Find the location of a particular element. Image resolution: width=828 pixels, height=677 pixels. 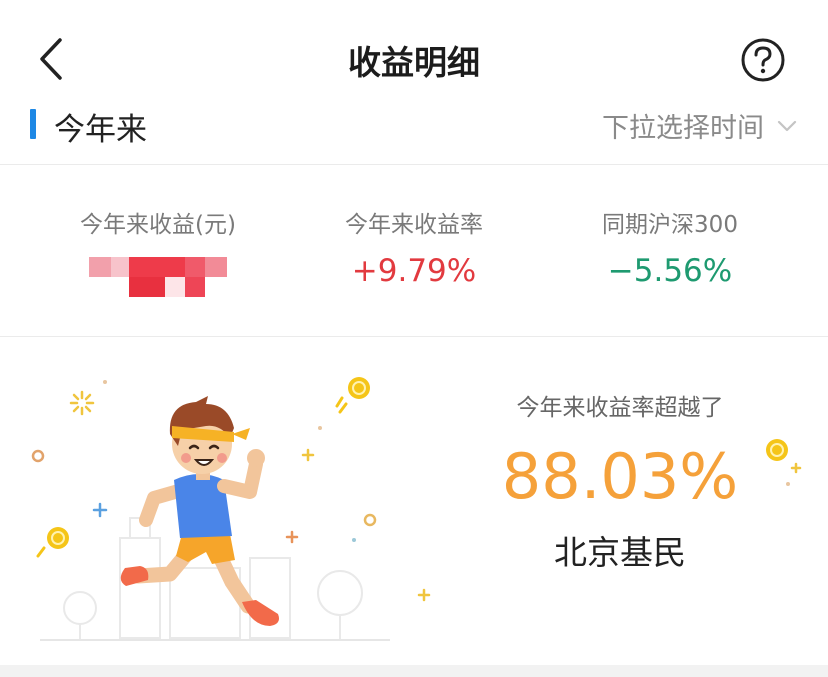

period-label: 今年来 is located at coordinates (100, 130).